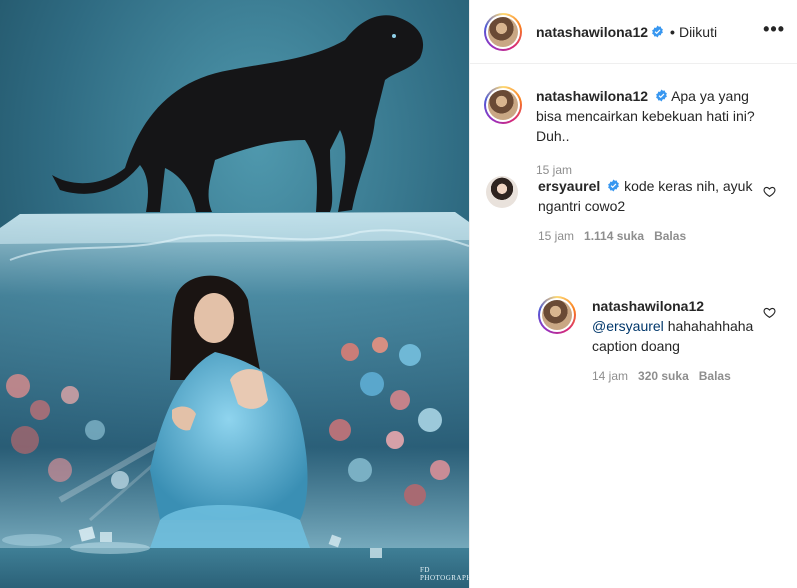 This screenshot has height=588, width=797. Describe the element at coordinates (569, 186) in the screenshot. I see `comment-username: ersyaurel` at that location.